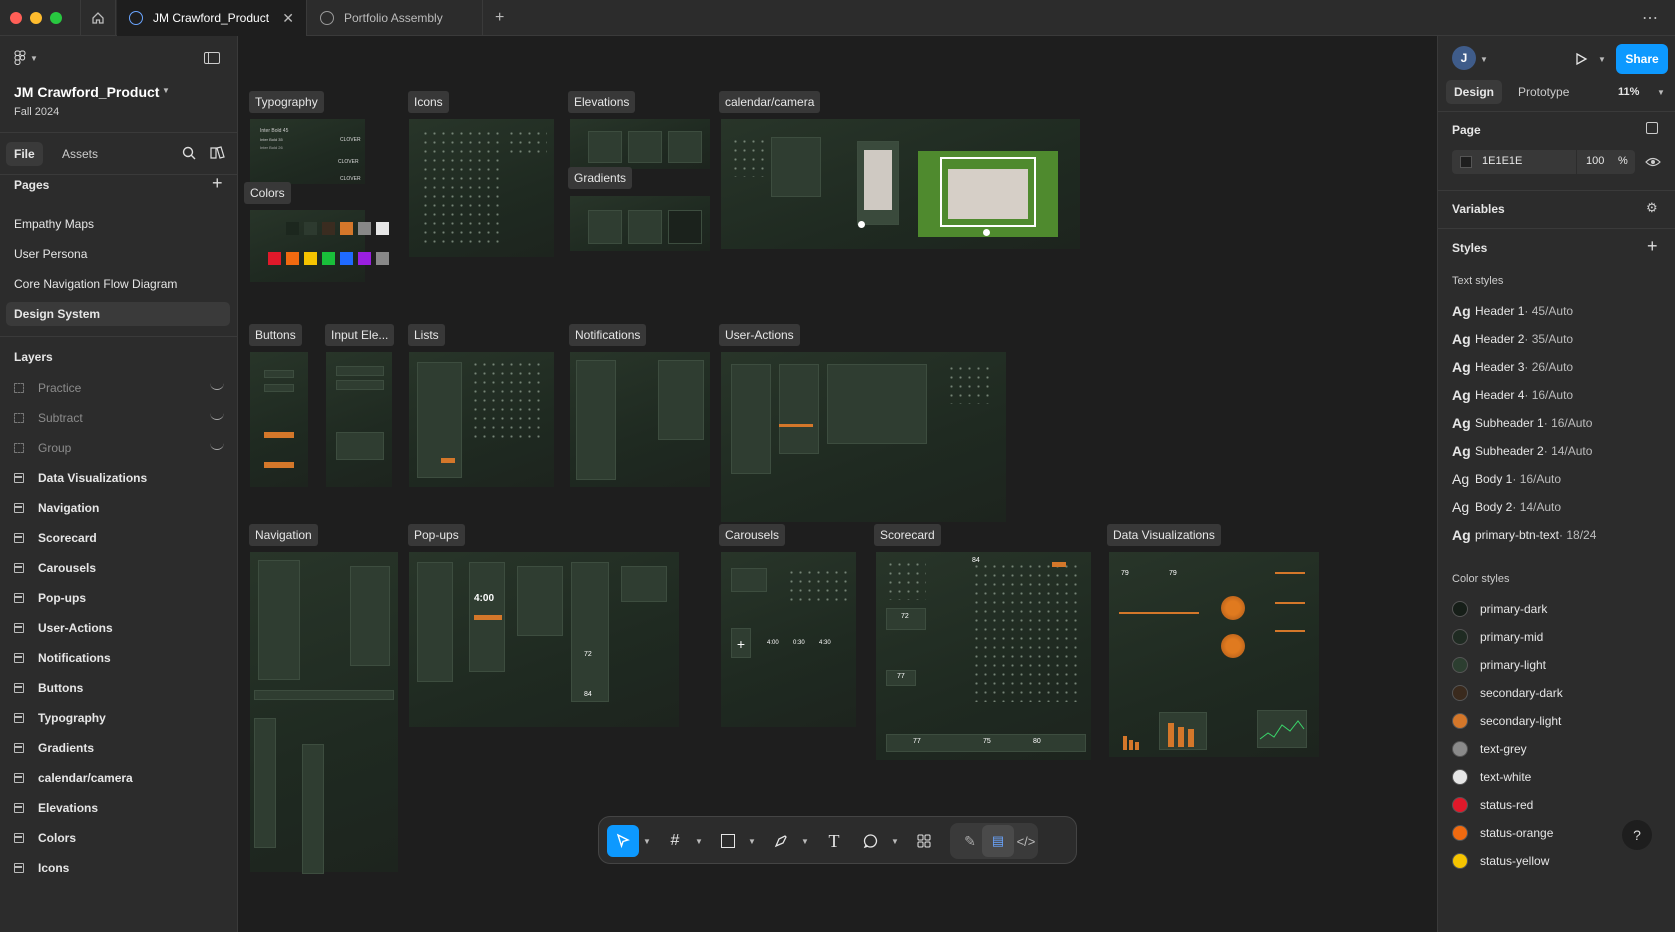 This screenshot has width=1675, height=932. Describe the element at coordinates (1512, 367) in the screenshot. I see `text-style-item: Ag Header 3 · 26/Auto` at that location.